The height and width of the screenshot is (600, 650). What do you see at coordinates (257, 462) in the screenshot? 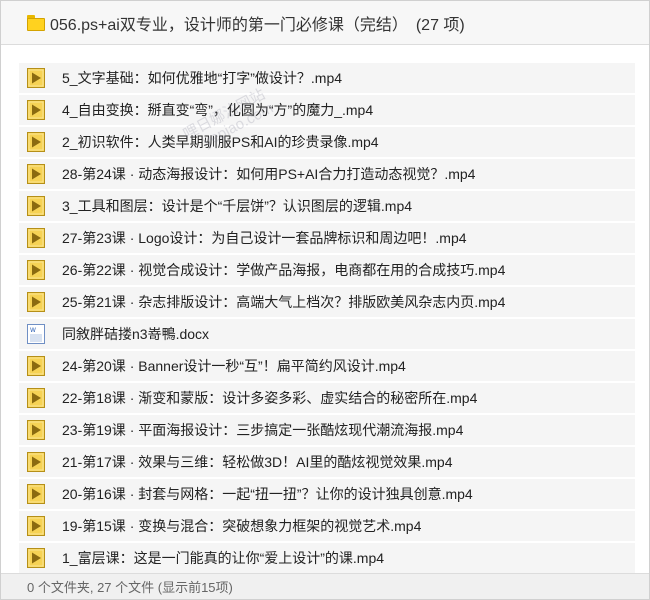
I see `file-name: 21-第17课 · 效果与三维：轻松做3D！AI里的酷炫视觉效果.mp4` at bounding box center [257, 462].